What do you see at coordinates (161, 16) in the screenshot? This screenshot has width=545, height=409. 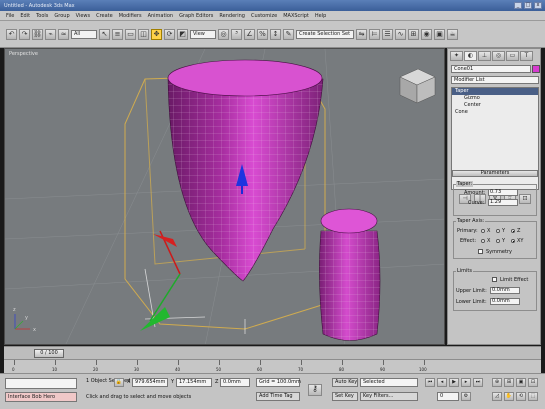 I see `menu-animation: Animation` at bounding box center [161, 16].